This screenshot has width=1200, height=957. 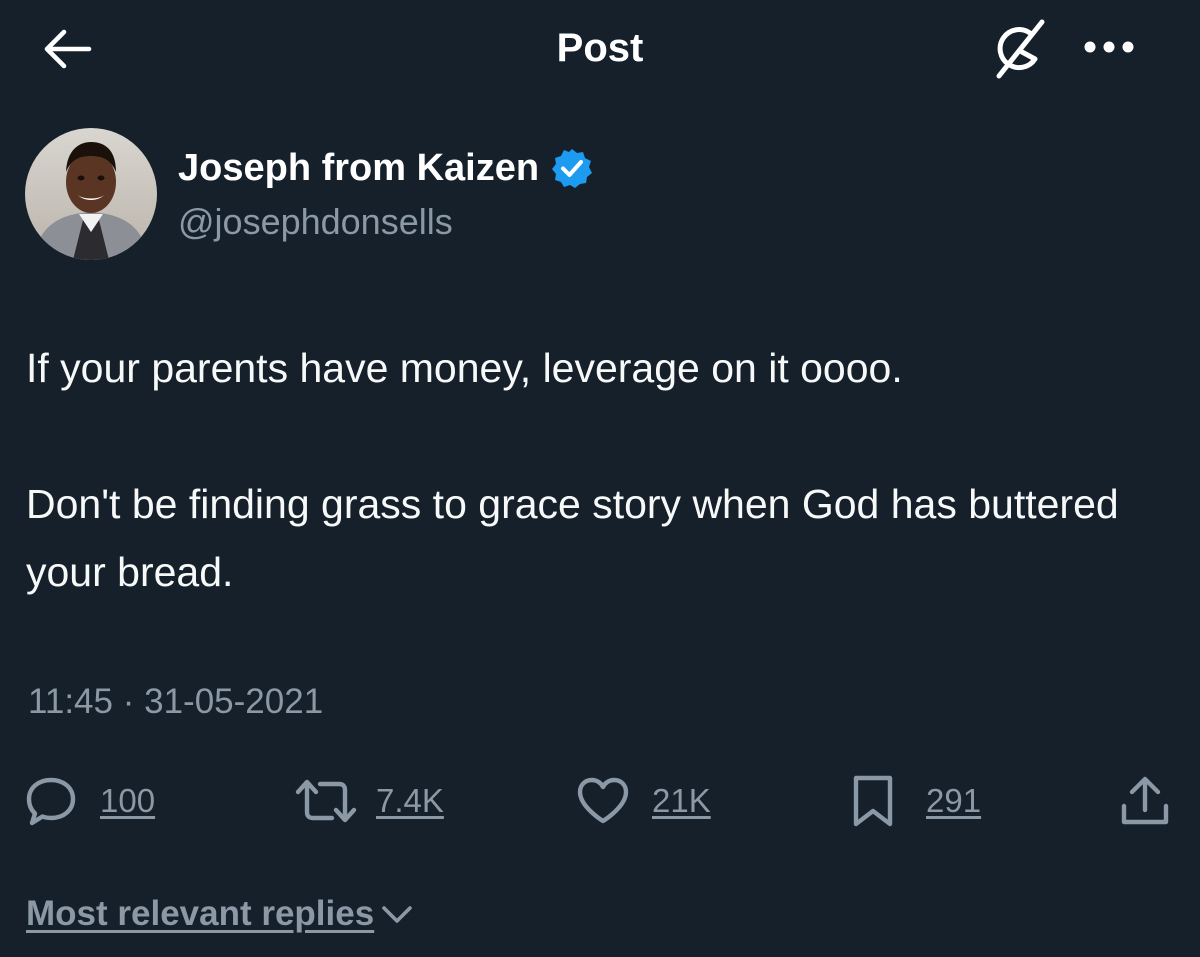 I want to click on grok-button, so click(x=1019, y=49).